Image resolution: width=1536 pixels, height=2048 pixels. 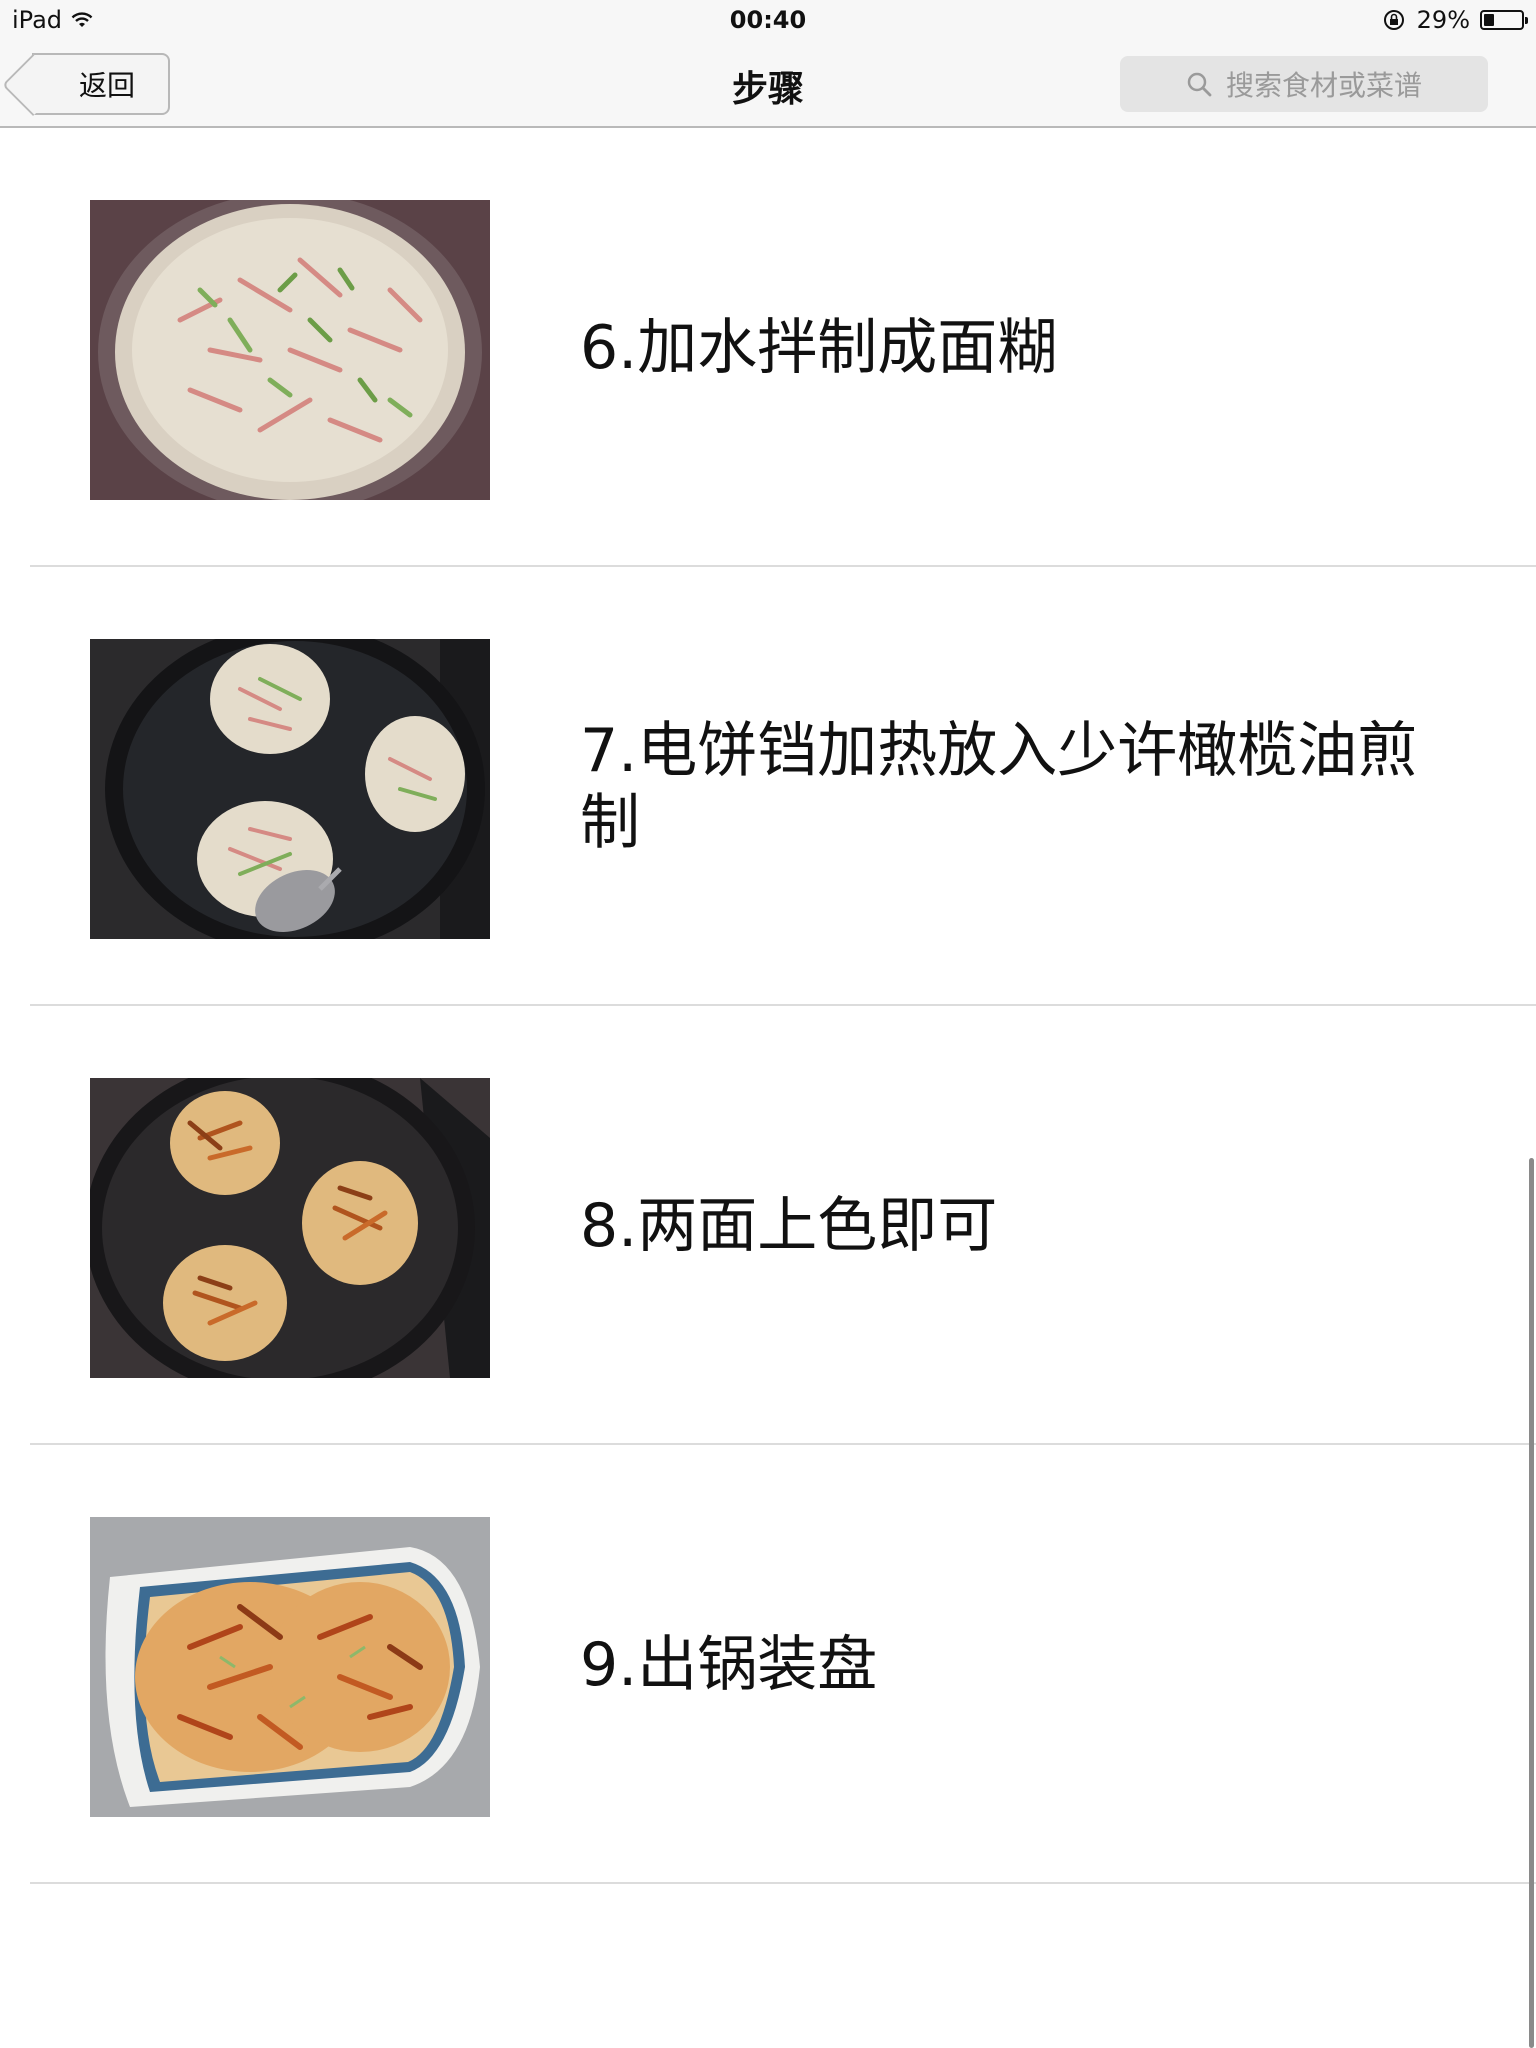 I want to click on status-right: 29%, so click(x=1455, y=20).